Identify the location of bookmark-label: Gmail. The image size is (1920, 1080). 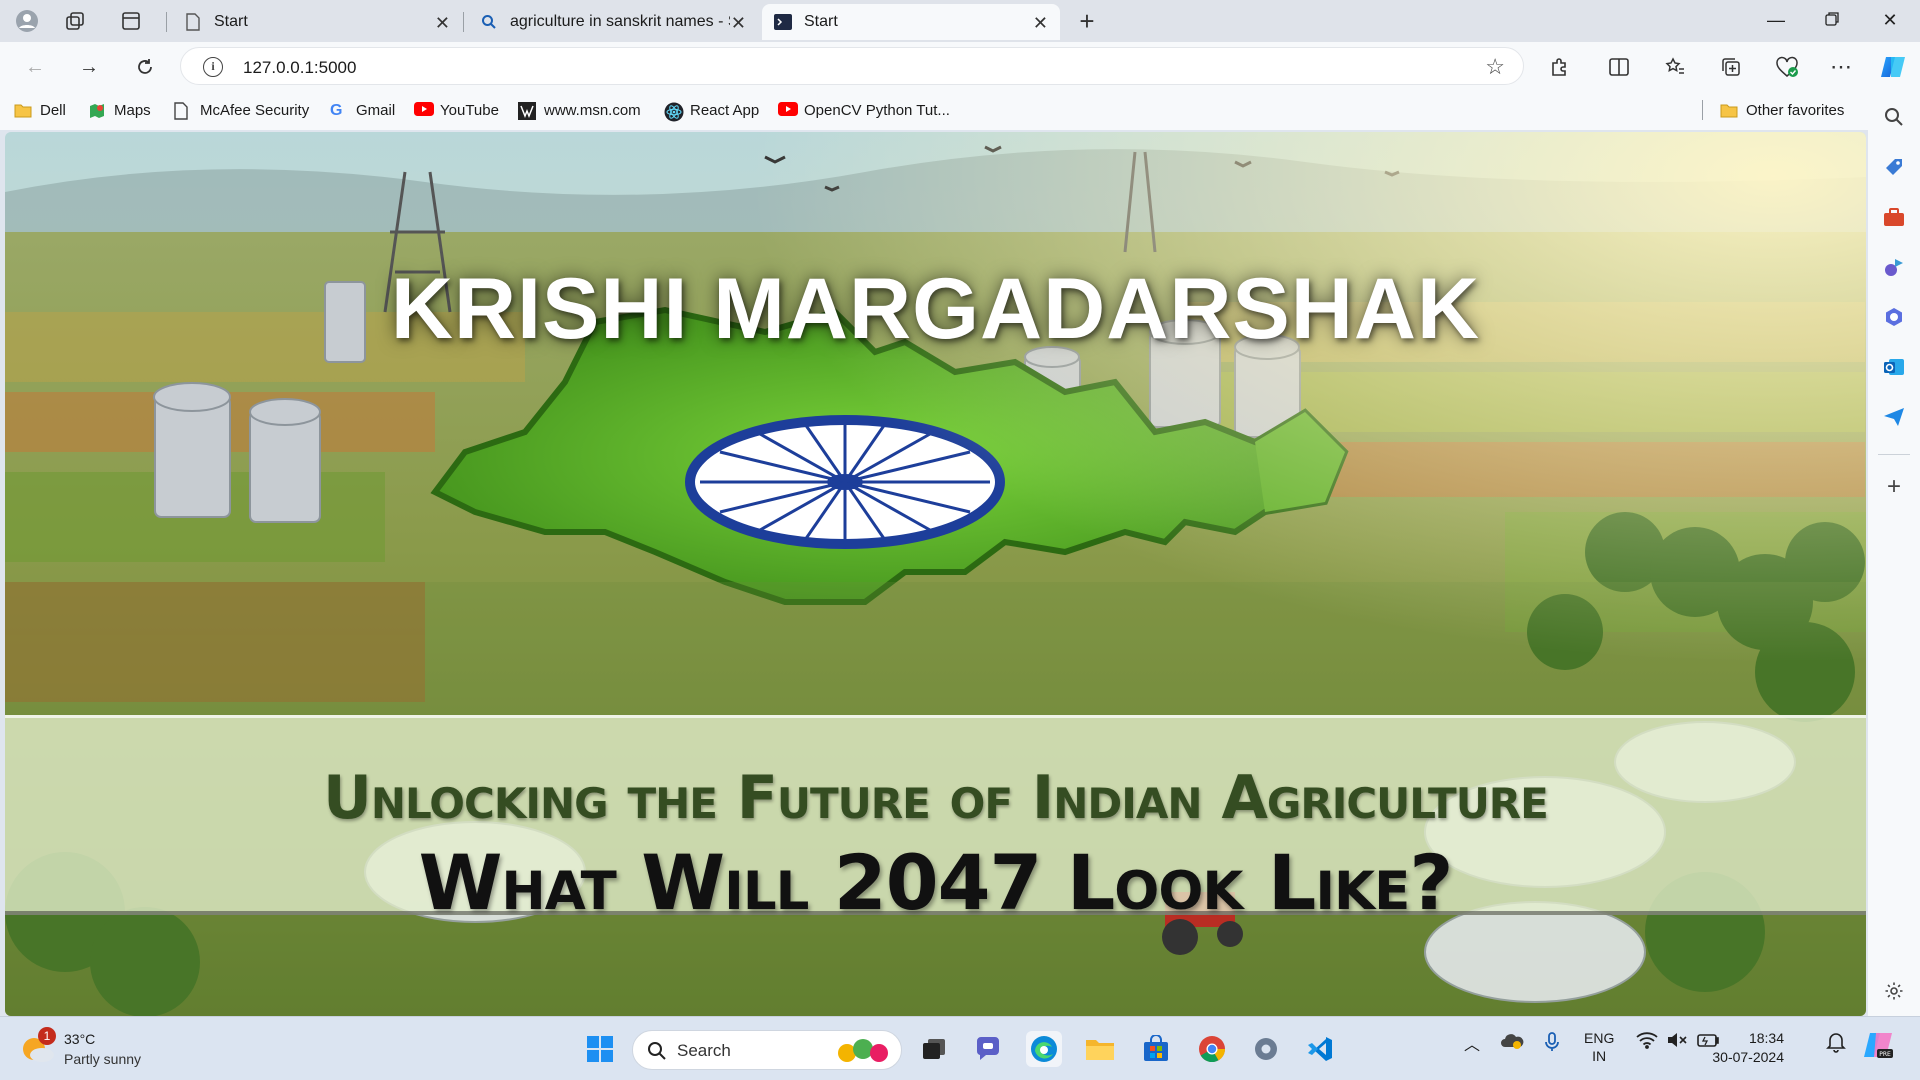
(376, 110).